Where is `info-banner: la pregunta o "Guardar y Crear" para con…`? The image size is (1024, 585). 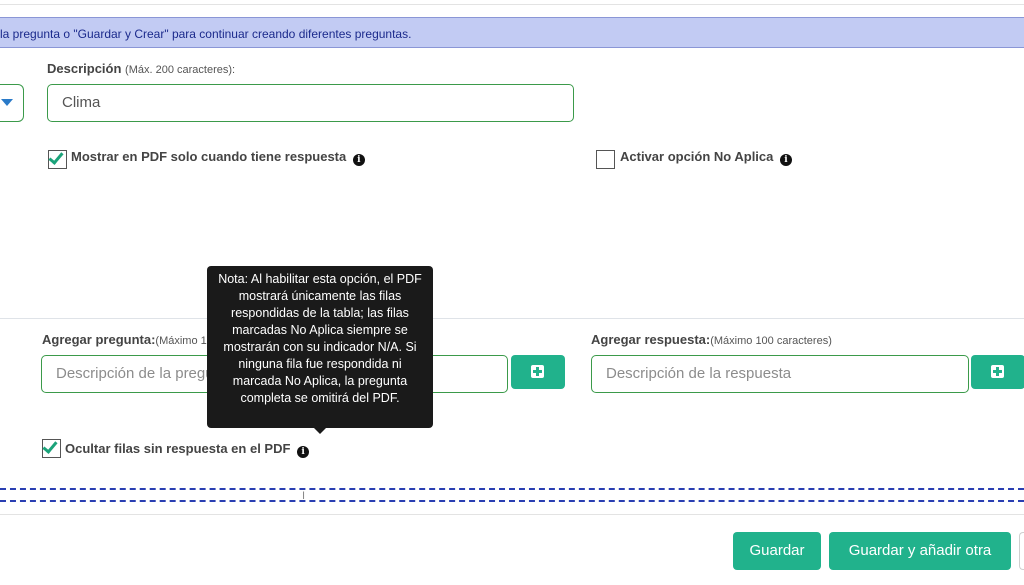
info-banner: la pregunta o "Guardar y Crear" para con… is located at coordinates (512, 32).